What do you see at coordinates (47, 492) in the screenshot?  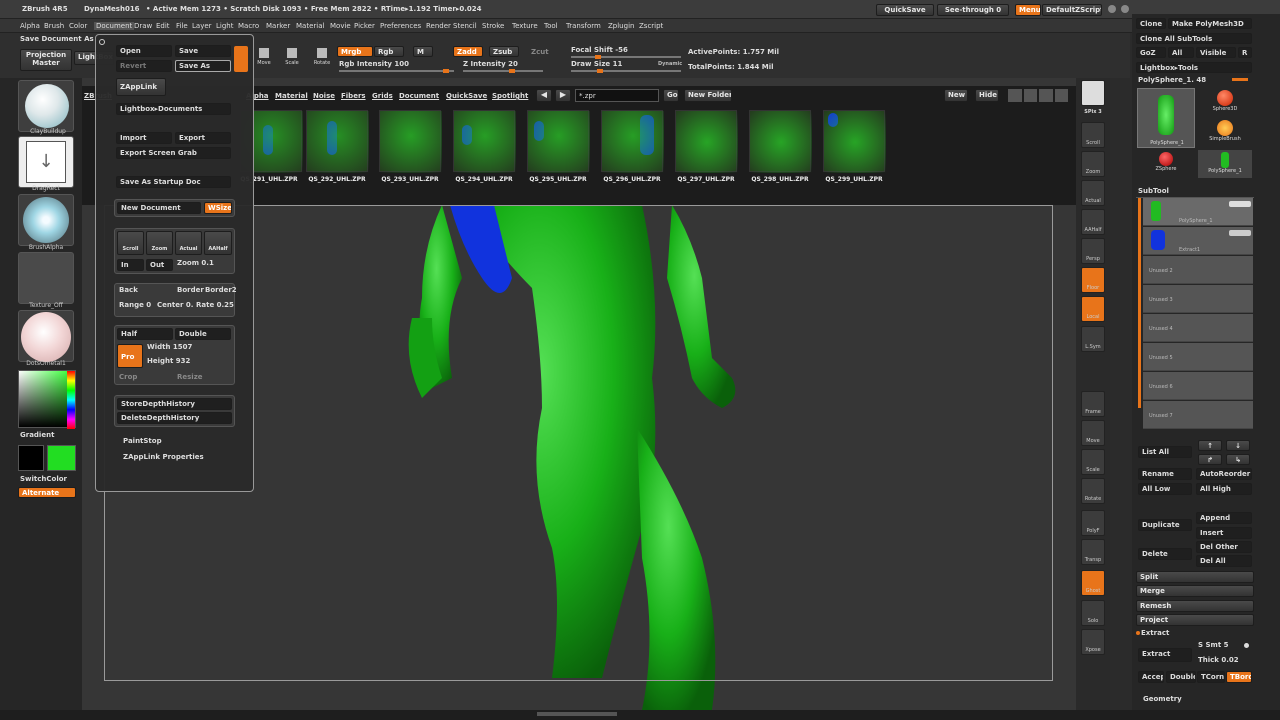 I see `alternate-button: Alternate` at bounding box center [47, 492].